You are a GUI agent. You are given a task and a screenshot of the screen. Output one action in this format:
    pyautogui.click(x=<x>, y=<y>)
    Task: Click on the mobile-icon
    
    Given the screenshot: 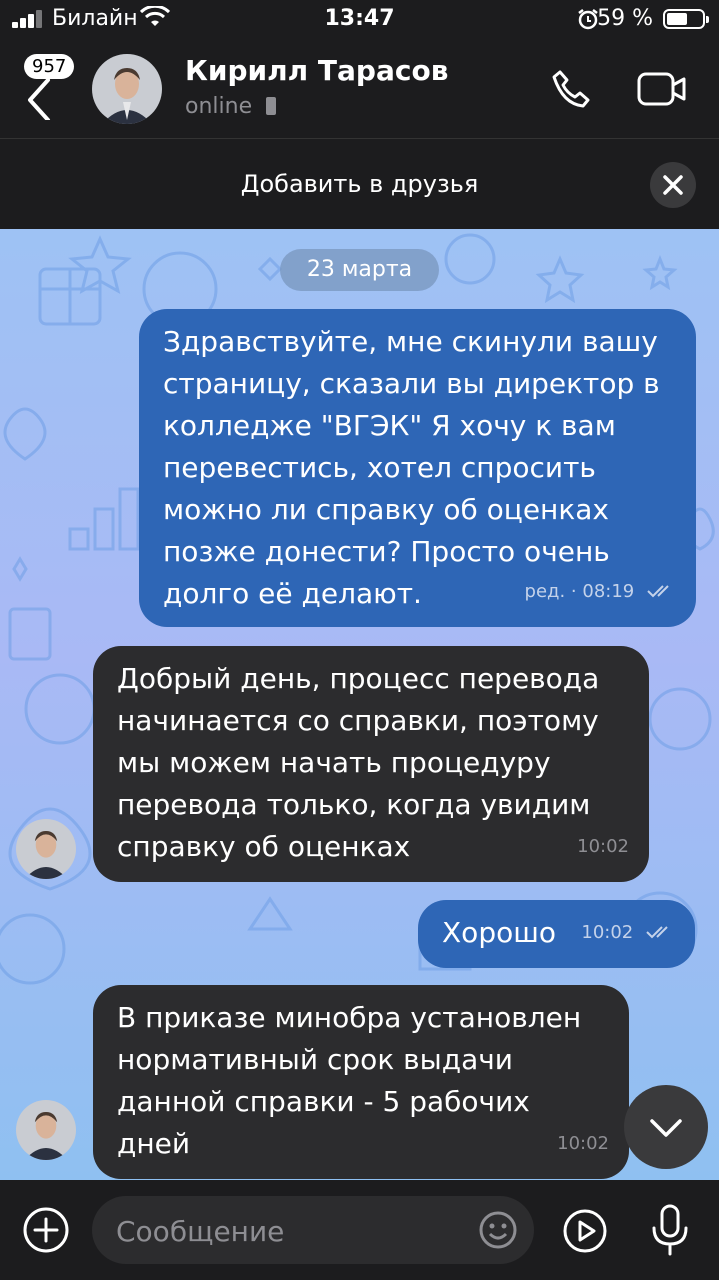 What is the action you would take?
    pyautogui.click(x=271, y=106)
    